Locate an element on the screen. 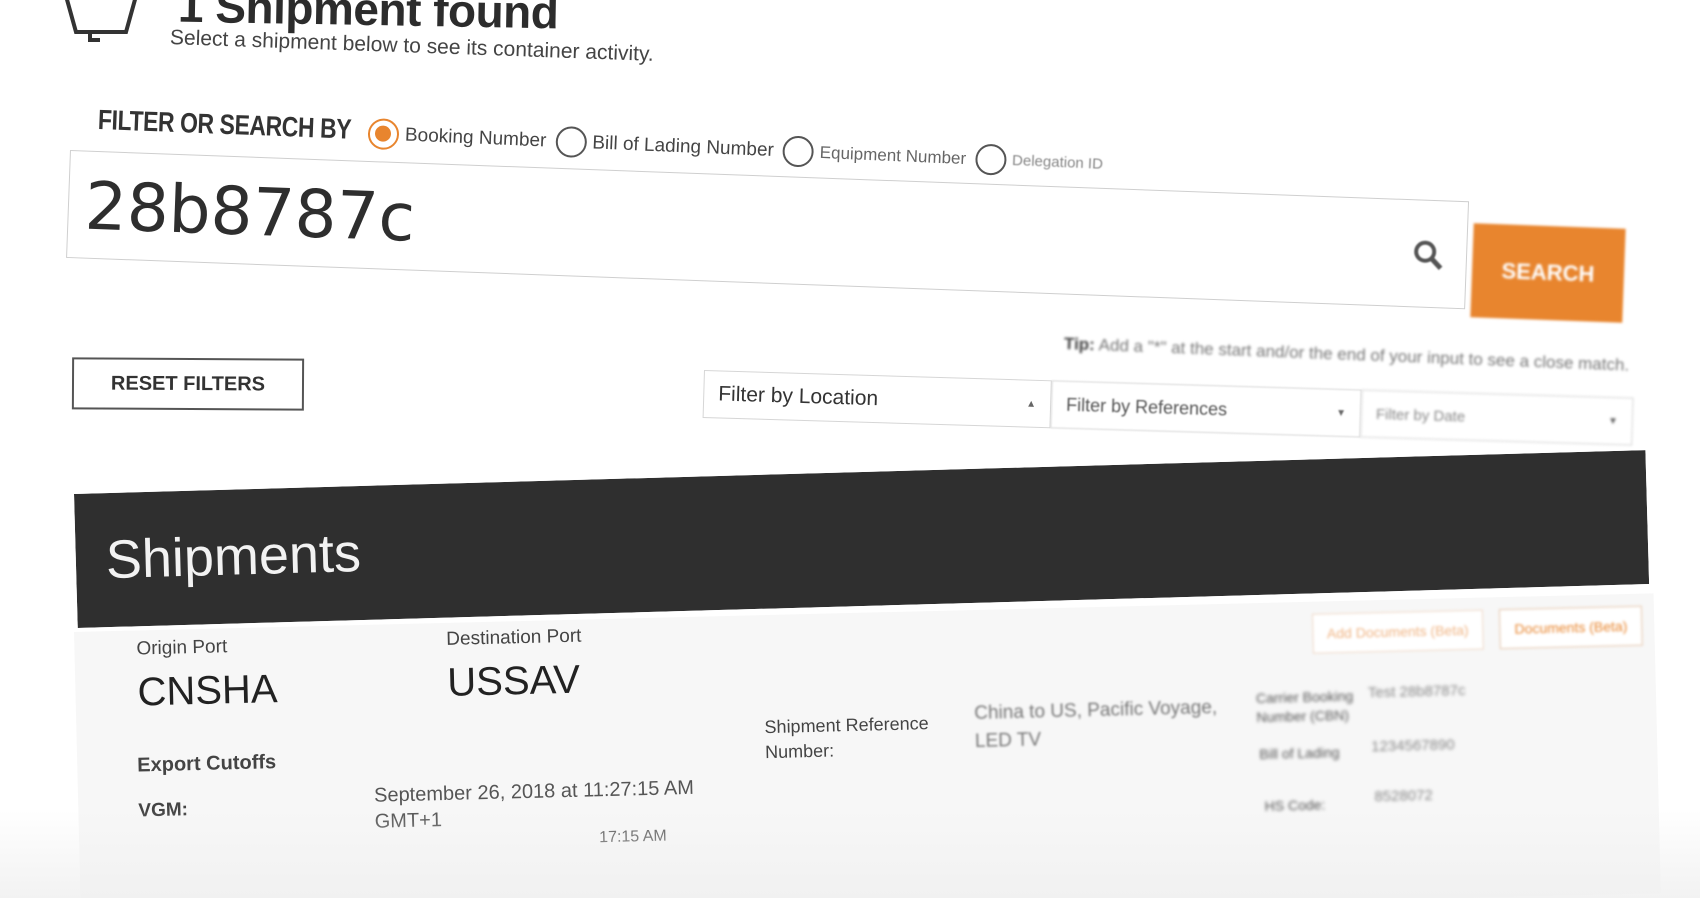  filter-label: FILTER OR SEARCH BY is located at coordinates (224, 124).